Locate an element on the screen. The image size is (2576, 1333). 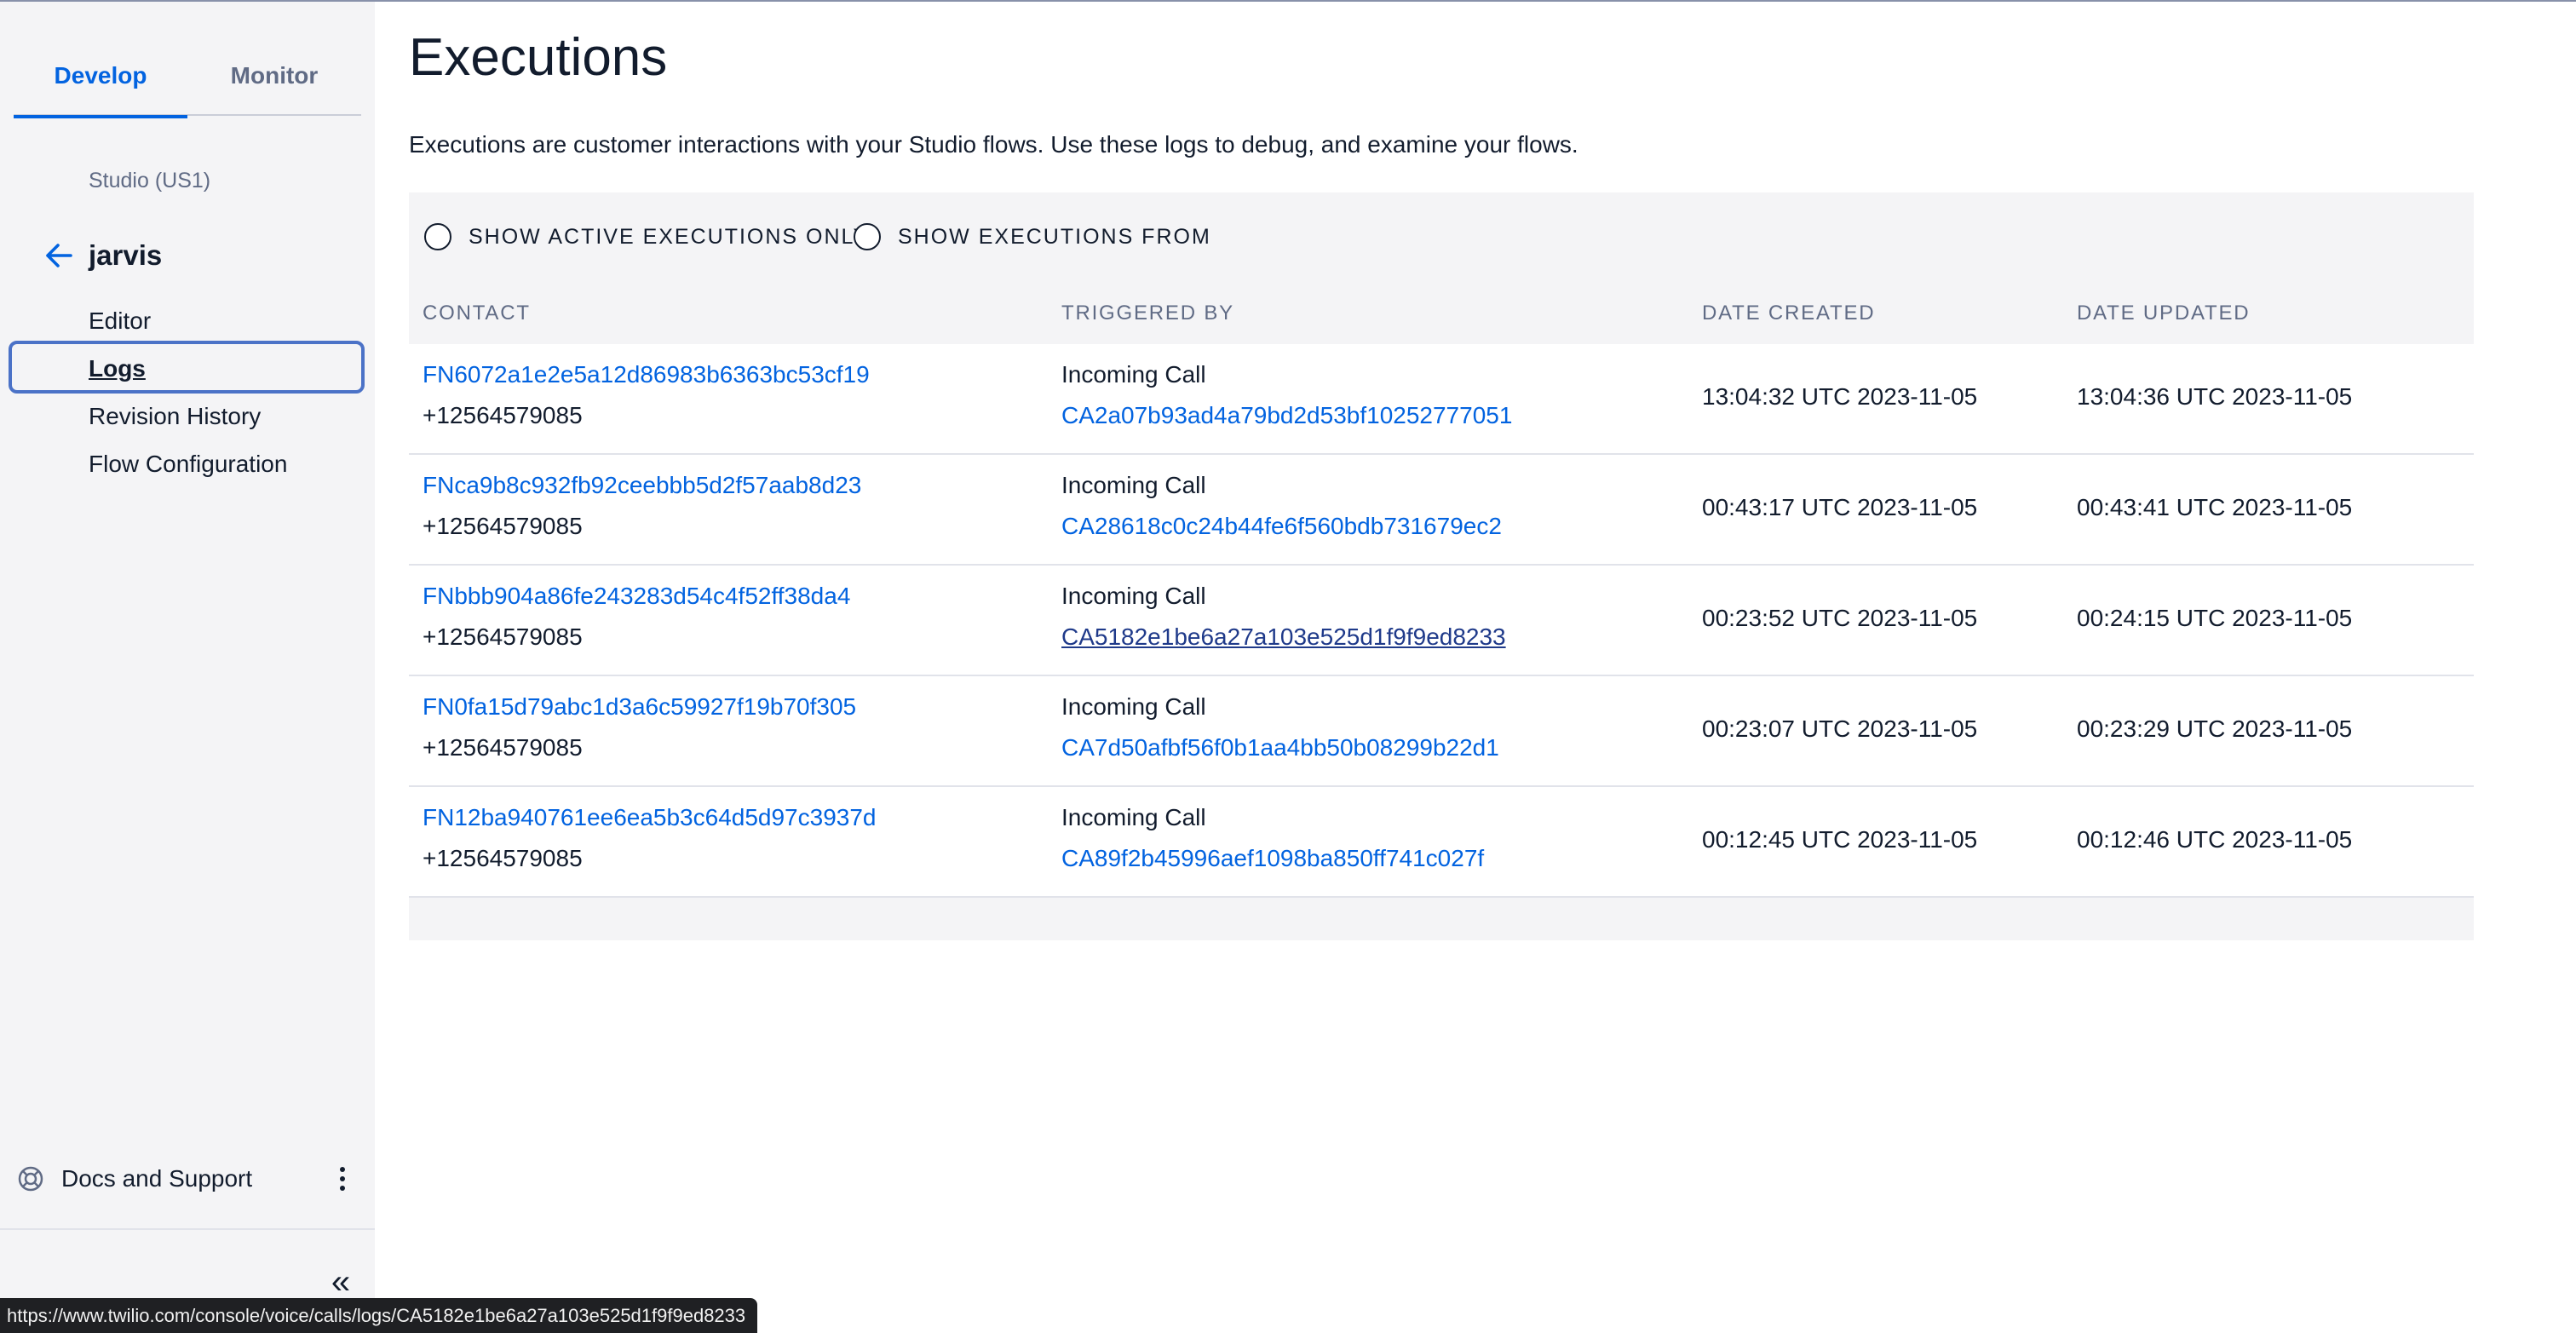
sidebar-item-flow-configuration: Flow Configuration is located at coordinates (188, 464).